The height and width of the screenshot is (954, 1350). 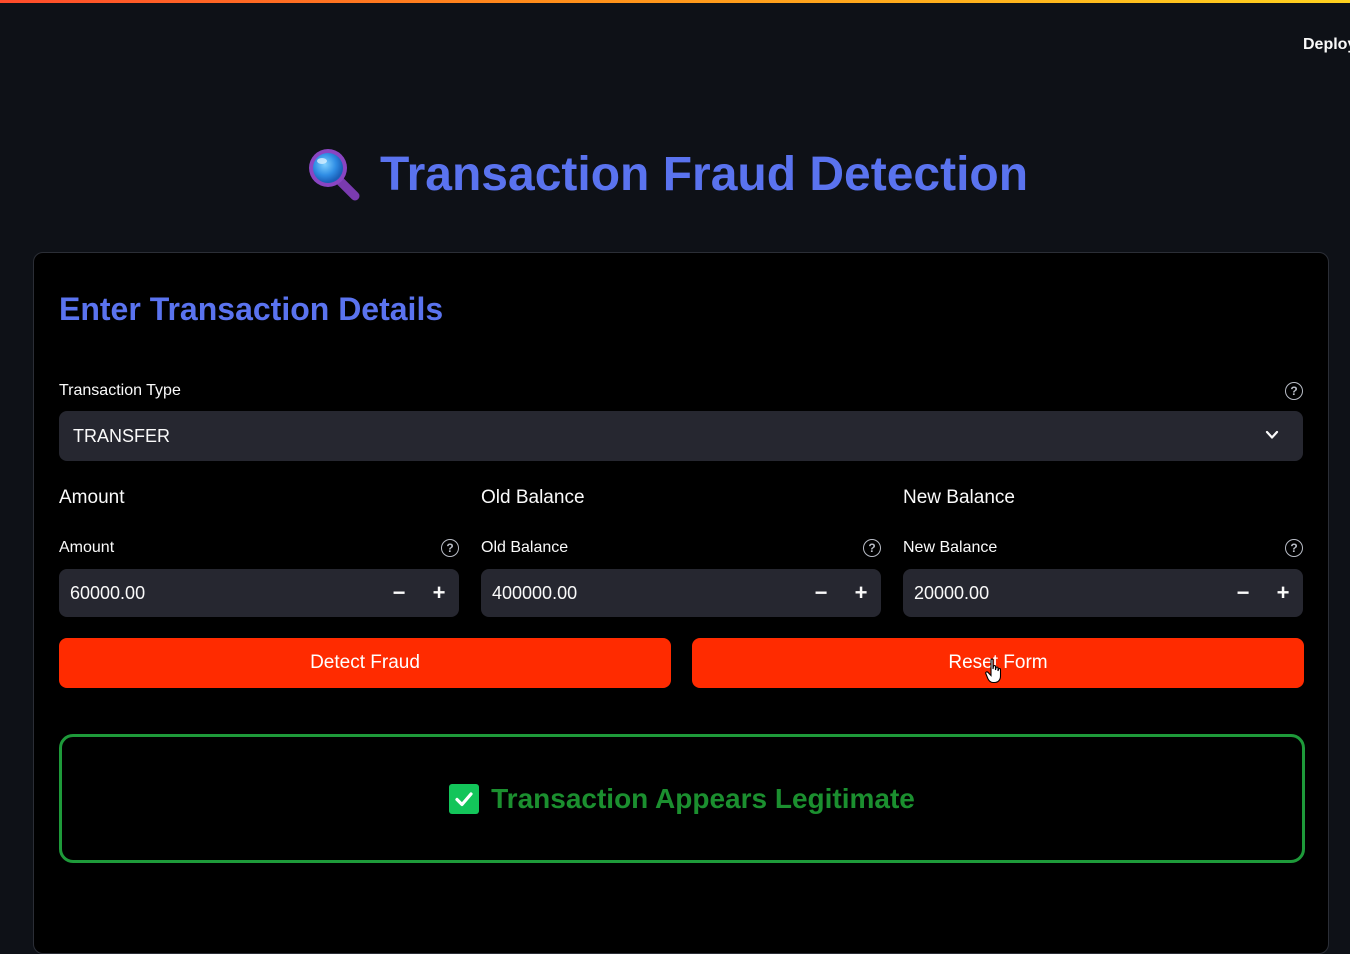 What do you see at coordinates (122, 435) in the screenshot?
I see `transaction-type-value: TRANSFER` at bounding box center [122, 435].